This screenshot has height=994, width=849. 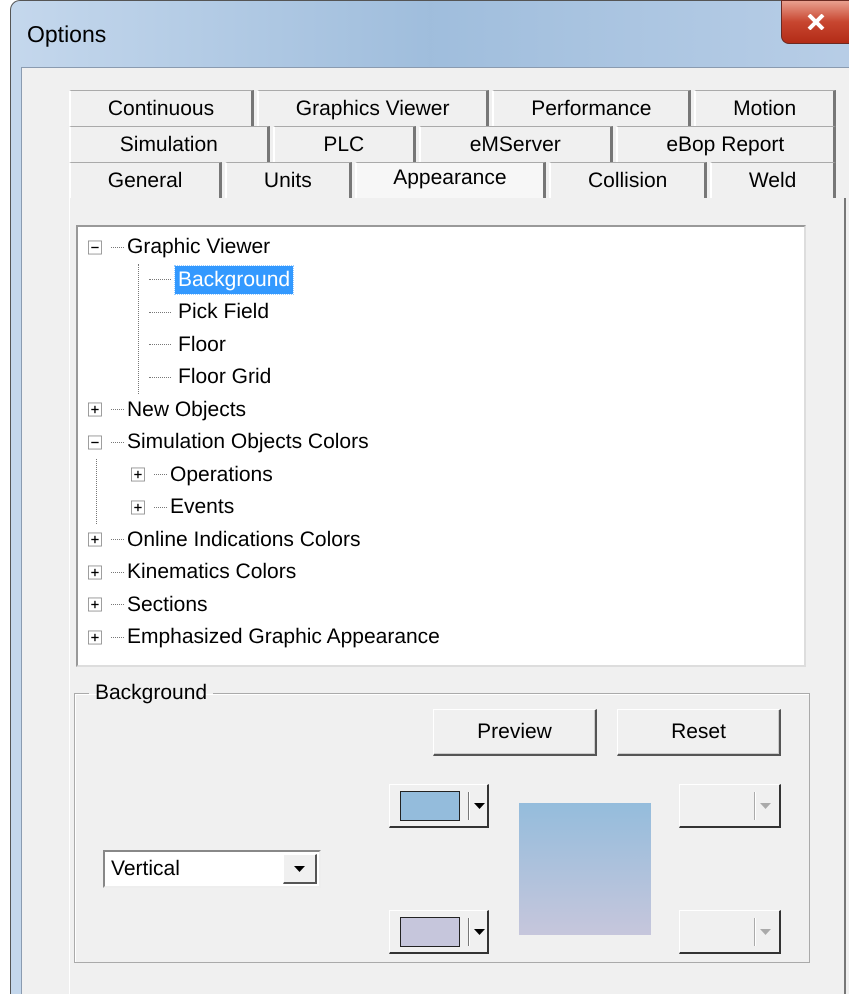 What do you see at coordinates (167, 604) in the screenshot?
I see `tree-item: Sections` at bounding box center [167, 604].